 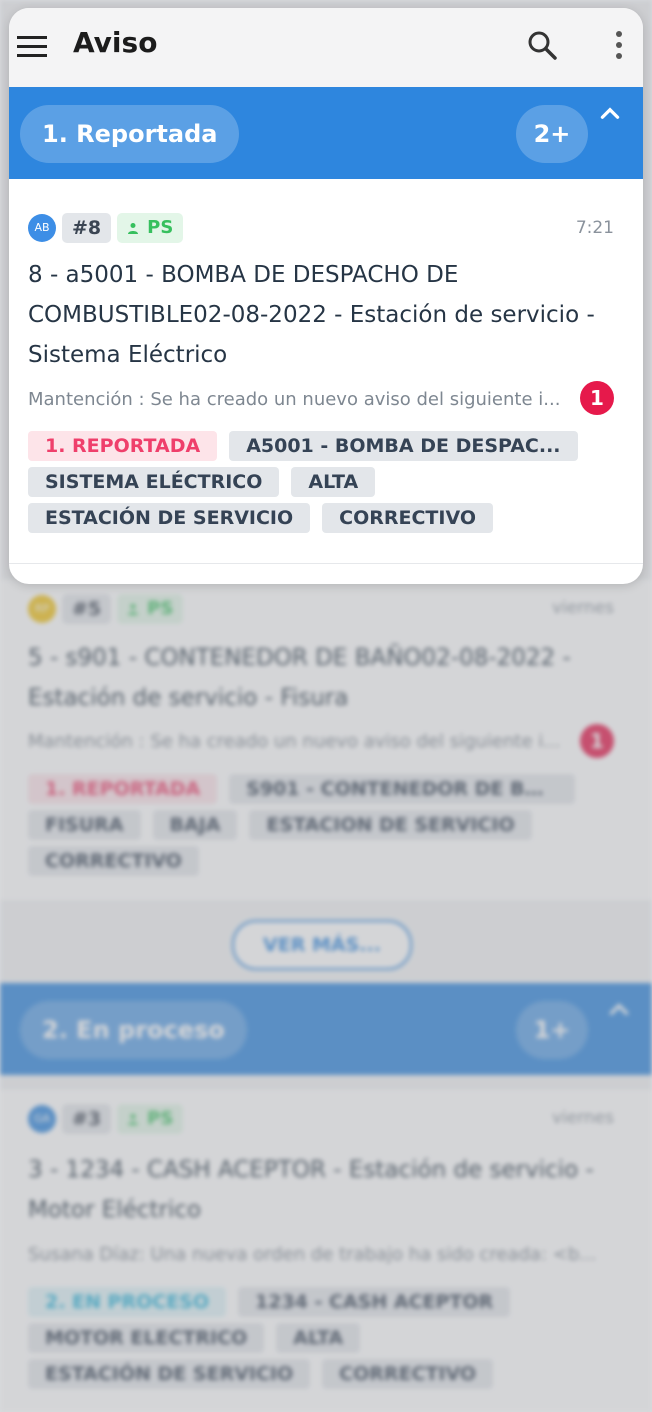 I want to click on card-meta: AB #8 PS, so click(x=106, y=228).